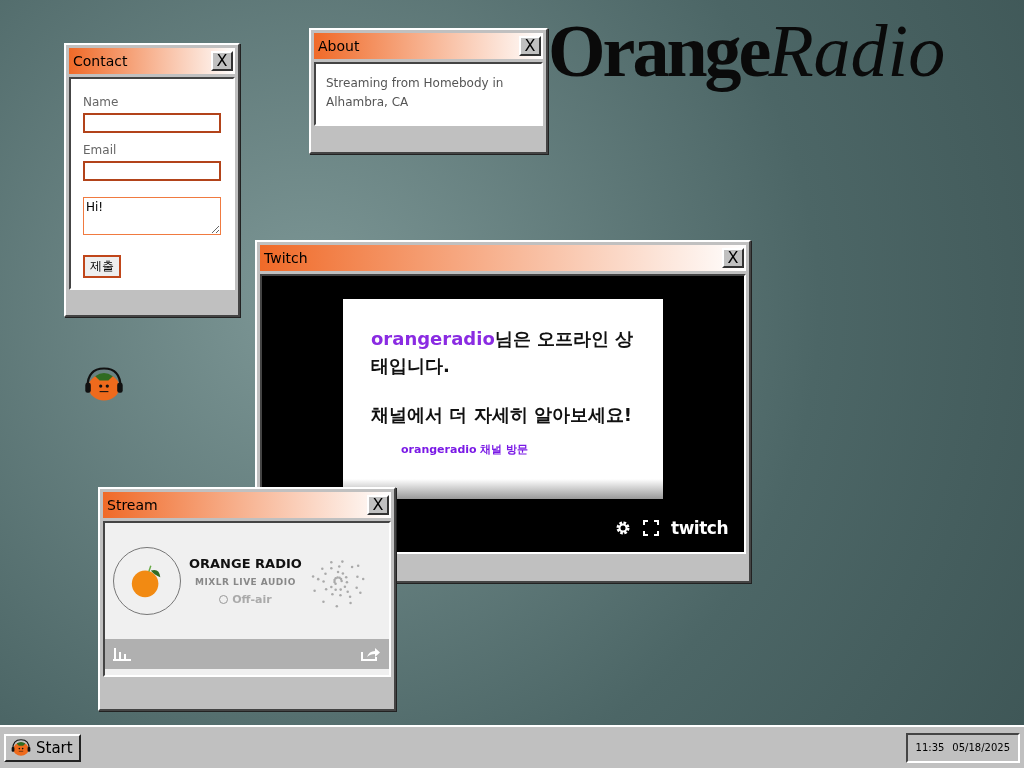 The height and width of the screenshot is (768, 1024). Describe the element at coordinates (245, 563) in the screenshot. I see `station-name: ORANGE RADIO` at that location.